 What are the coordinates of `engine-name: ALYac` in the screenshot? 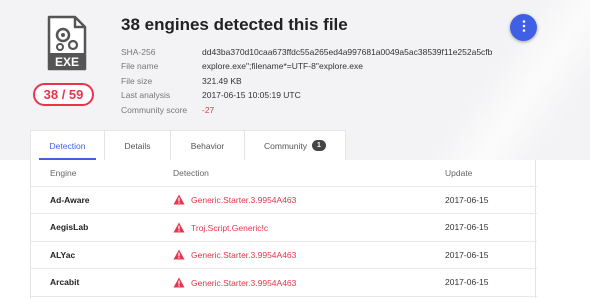 It's located at (92, 255).